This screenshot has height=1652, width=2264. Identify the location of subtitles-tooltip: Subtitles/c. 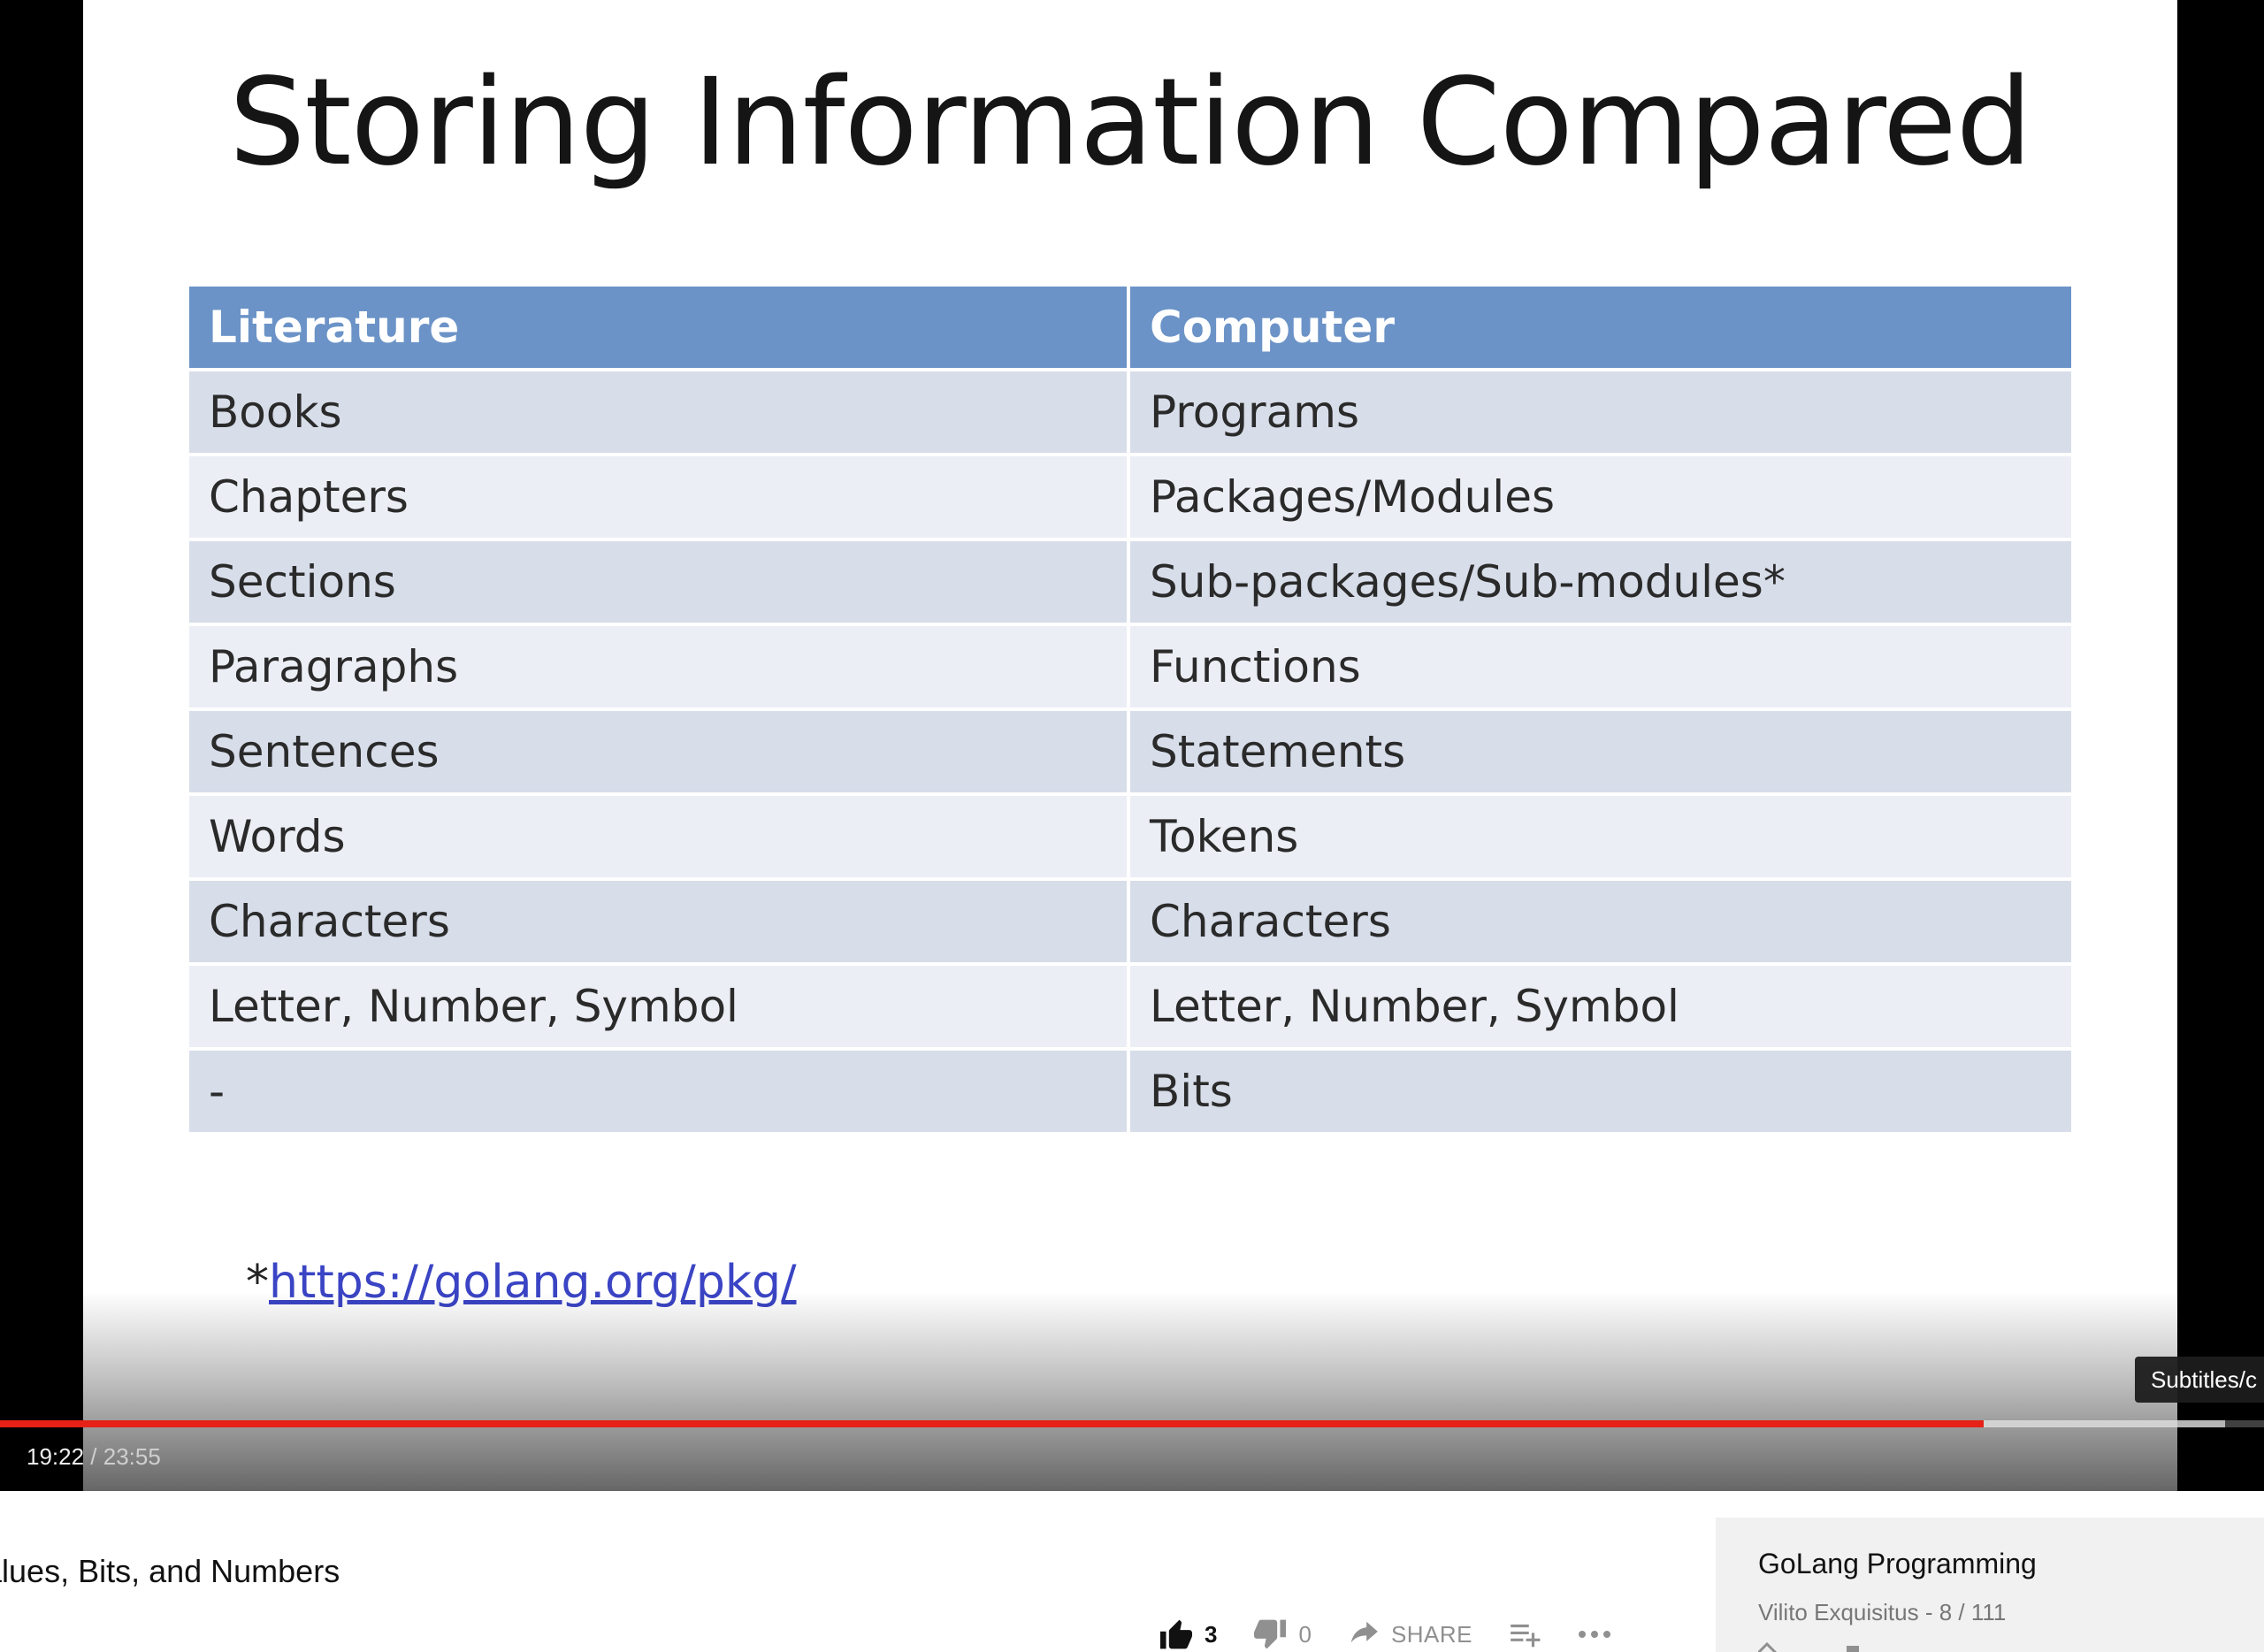
(2199, 1380).